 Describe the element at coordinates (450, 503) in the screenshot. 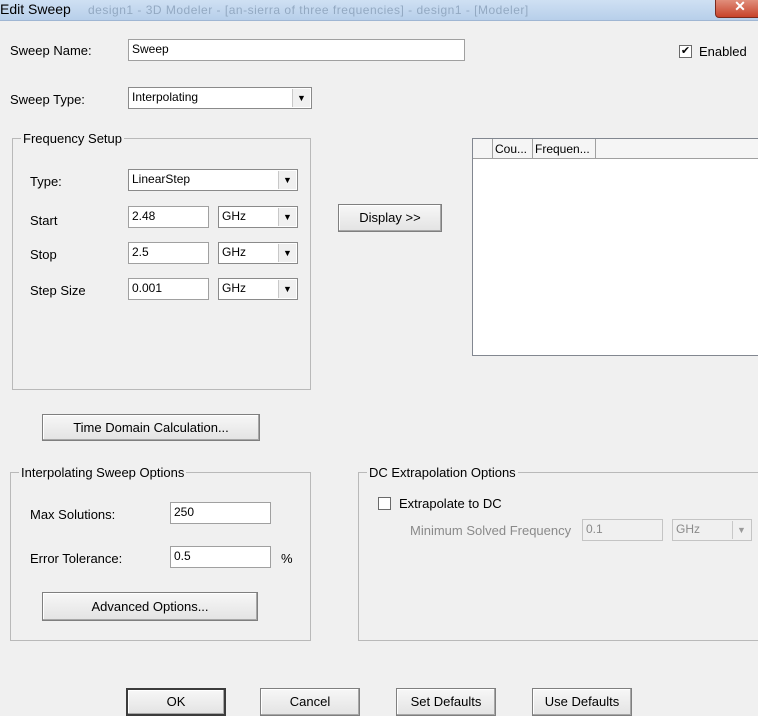

I see `extrapolate-dc-label: Extrapolate to DC` at that location.